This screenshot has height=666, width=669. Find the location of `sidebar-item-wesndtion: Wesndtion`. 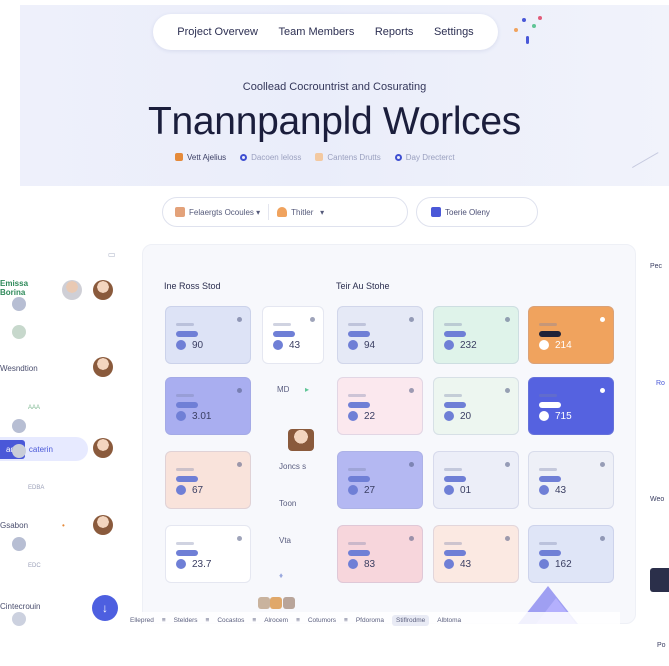

sidebar-item-wesndtion: Wesndtion is located at coordinates (19, 368).